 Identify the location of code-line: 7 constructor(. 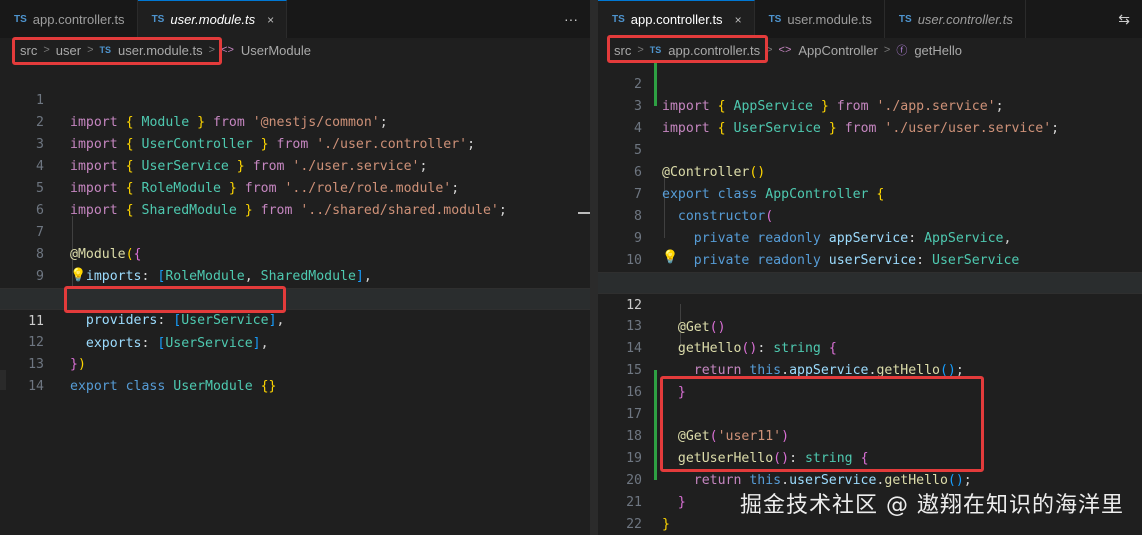
(870, 193).